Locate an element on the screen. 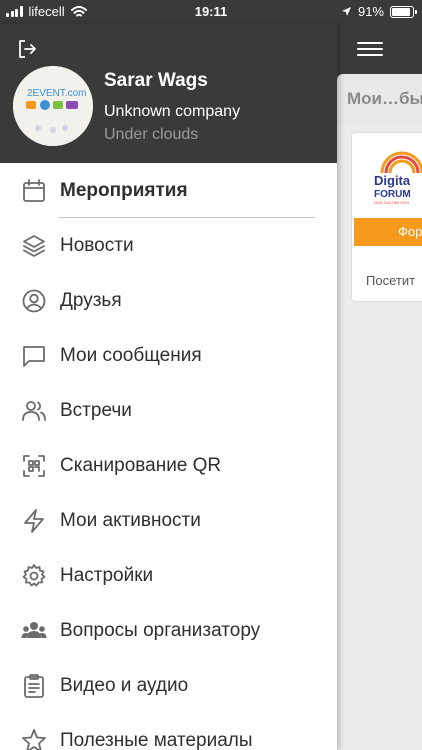 The height and width of the screenshot is (750, 422). menu-item-materials: Полезные материалы is located at coordinates (168, 731).